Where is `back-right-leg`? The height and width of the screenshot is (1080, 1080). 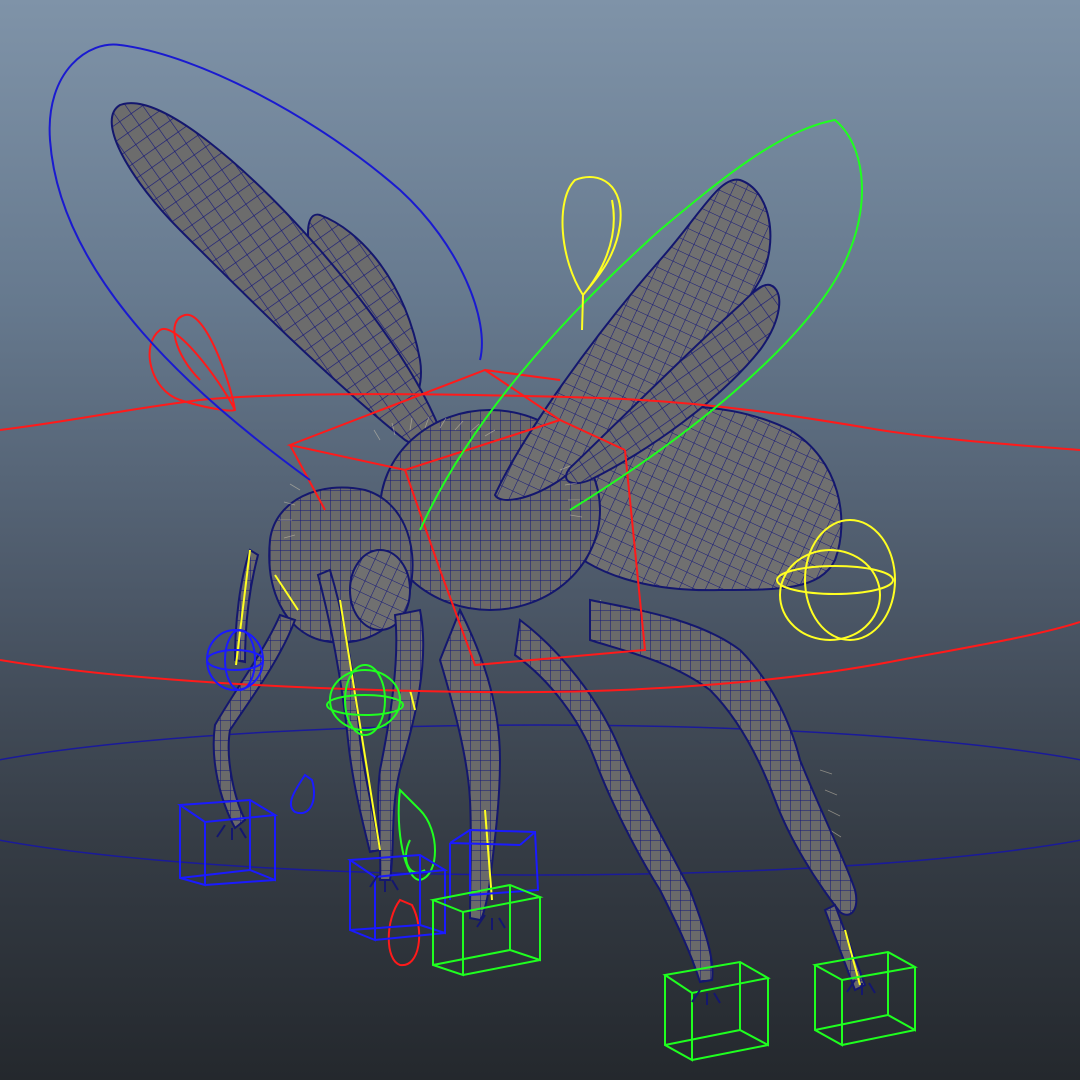
back-right-leg is located at coordinates (723, 757).